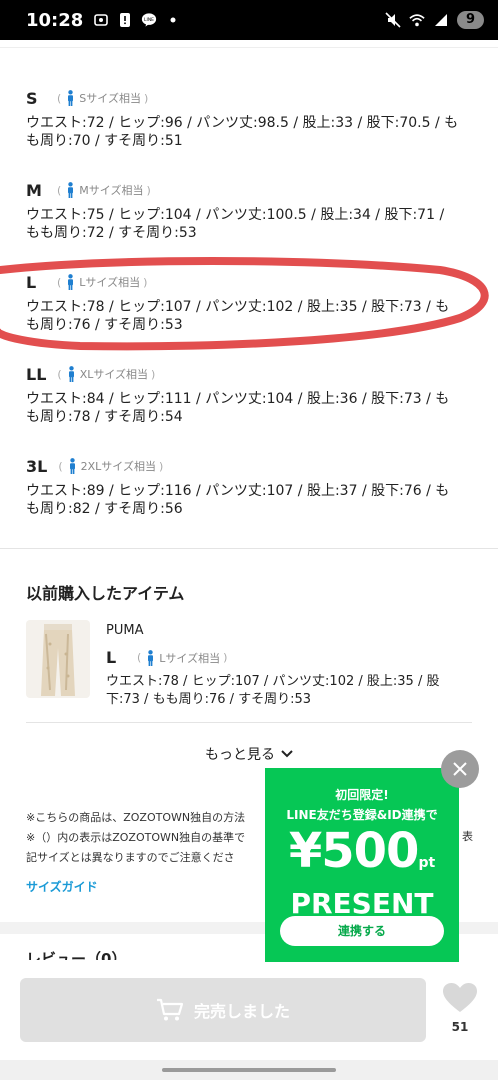  I want to click on screenshot-icon, so click(101, 20).